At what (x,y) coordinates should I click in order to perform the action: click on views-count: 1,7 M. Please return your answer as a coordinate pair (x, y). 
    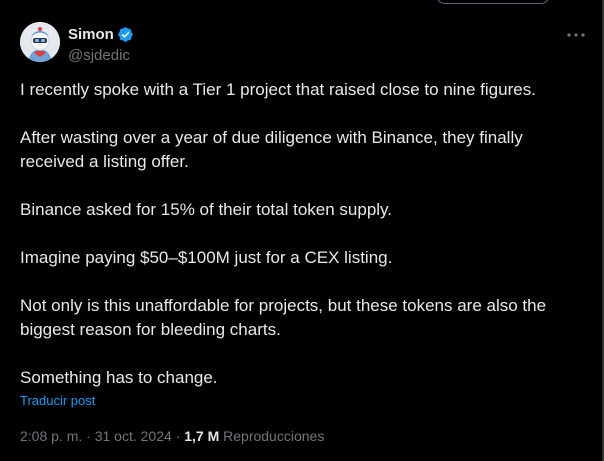
    Looking at the image, I should click on (201, 436).